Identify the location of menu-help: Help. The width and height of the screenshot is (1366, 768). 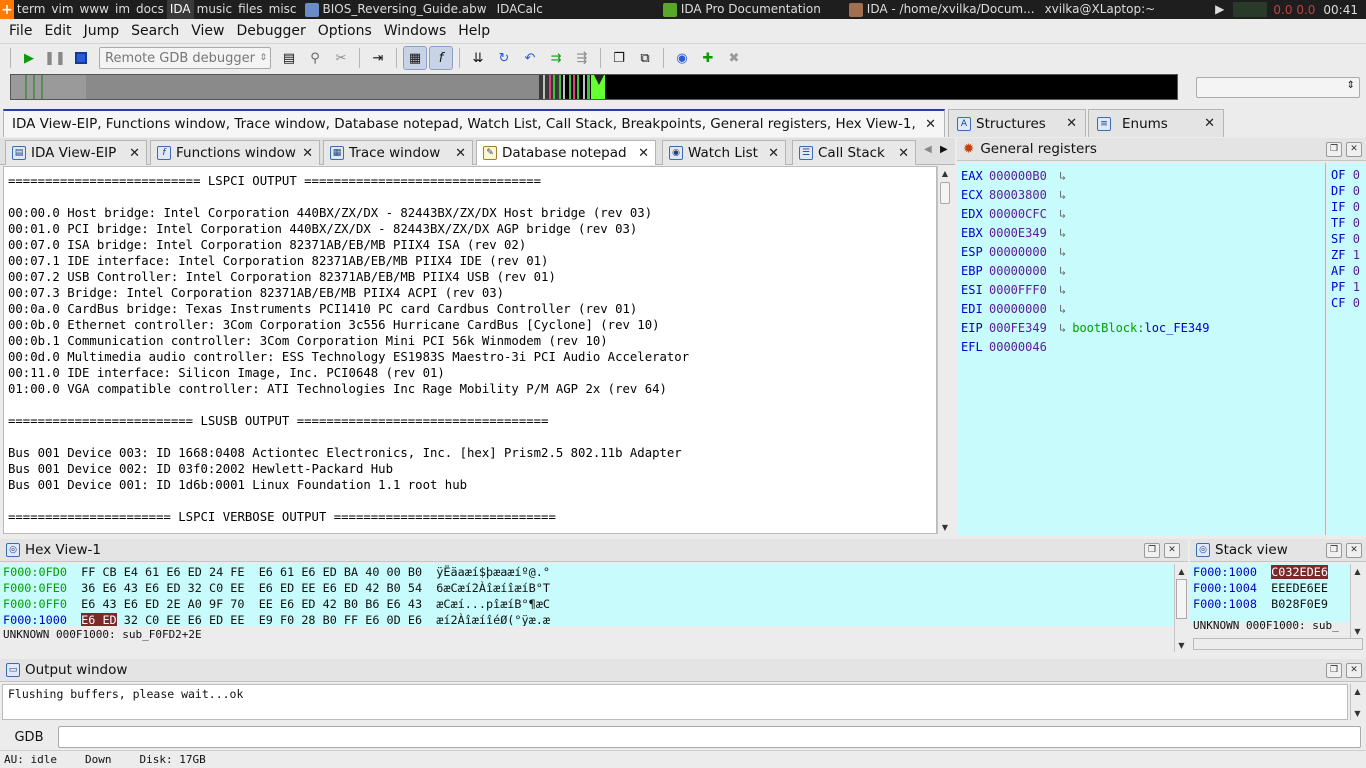
(474, 31).